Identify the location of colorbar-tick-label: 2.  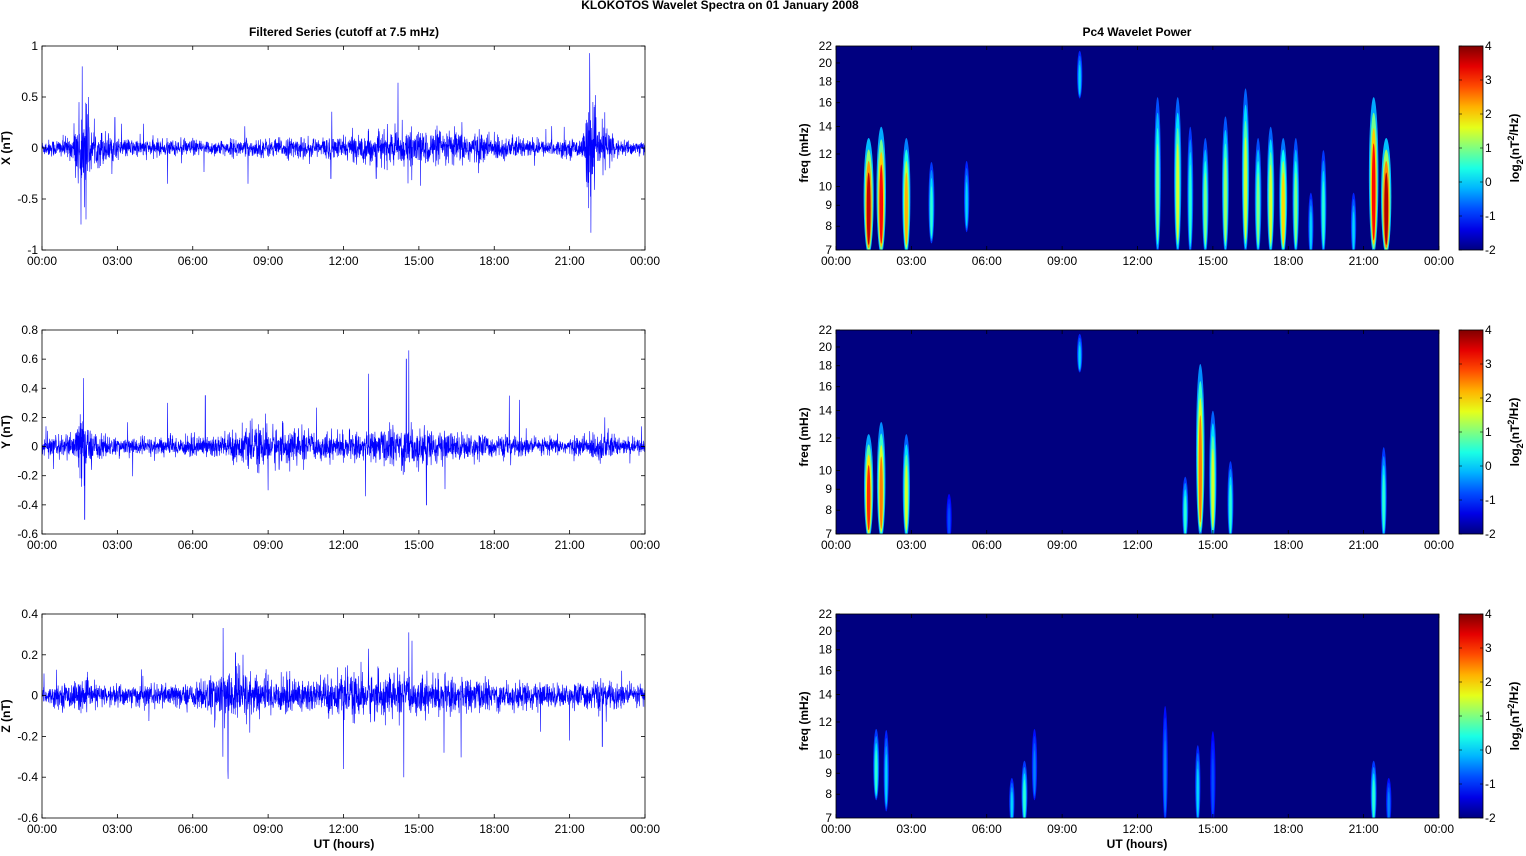
(1488, 398).